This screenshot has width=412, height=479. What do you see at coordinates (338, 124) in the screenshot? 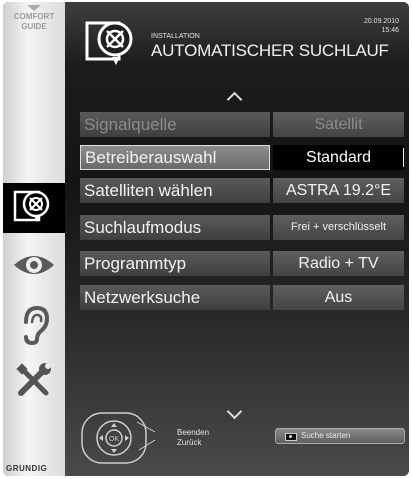
I see `menu-value: Satellit` at bounding box center [338, 124].